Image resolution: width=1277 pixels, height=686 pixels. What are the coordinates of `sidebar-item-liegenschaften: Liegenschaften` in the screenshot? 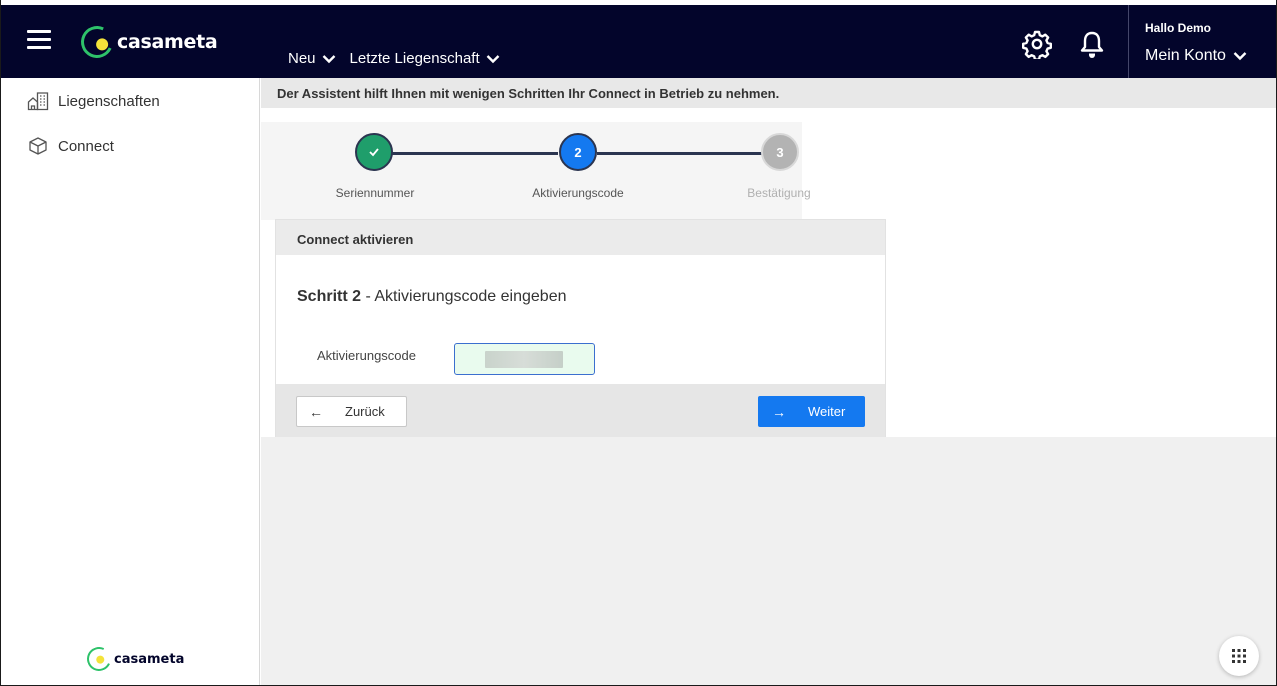 It's located at (93, 101).